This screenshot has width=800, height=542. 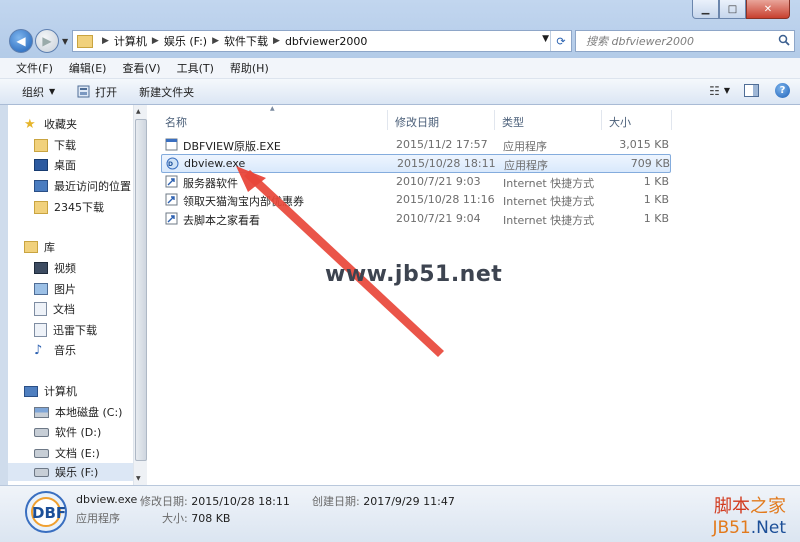 I want to click on logo-english-part-a: JB51, so click(x=731, y=528).